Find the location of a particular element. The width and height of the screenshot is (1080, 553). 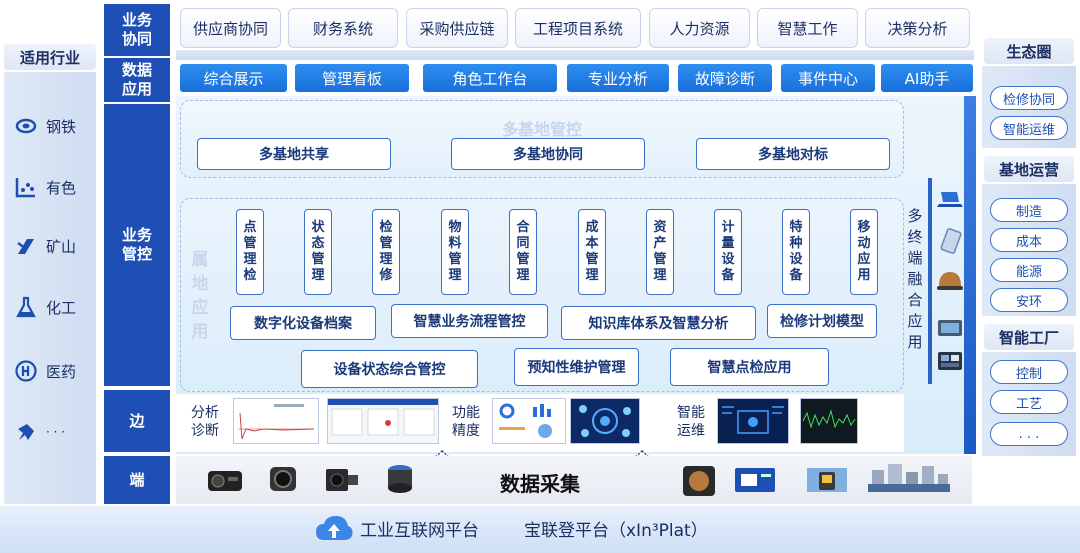

industry-label: 有色 is located at coordinates (61, 187).